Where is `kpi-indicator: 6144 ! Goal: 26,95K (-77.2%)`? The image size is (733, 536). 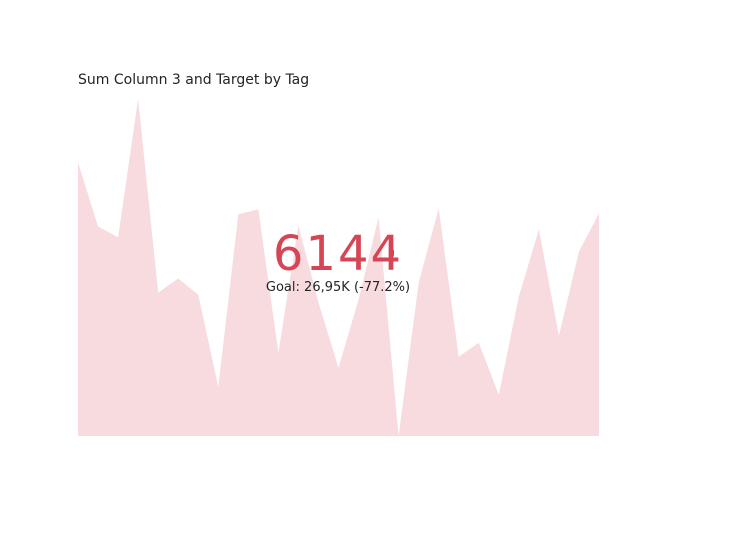 kpi-indicator: 6144 ! Goal: 26,95K (-77.2%) is located at coordinates (338, 260).